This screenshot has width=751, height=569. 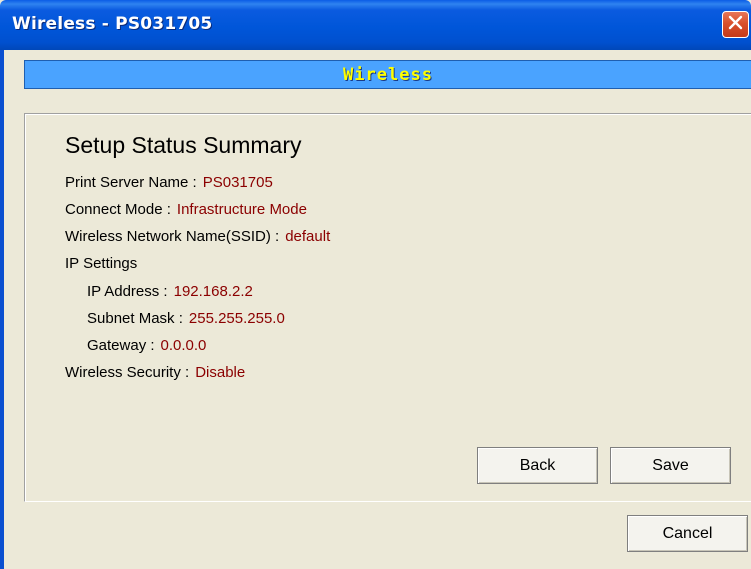 I want to click on ip-settings-heading: IP Settings, so click(x=101, y=263).